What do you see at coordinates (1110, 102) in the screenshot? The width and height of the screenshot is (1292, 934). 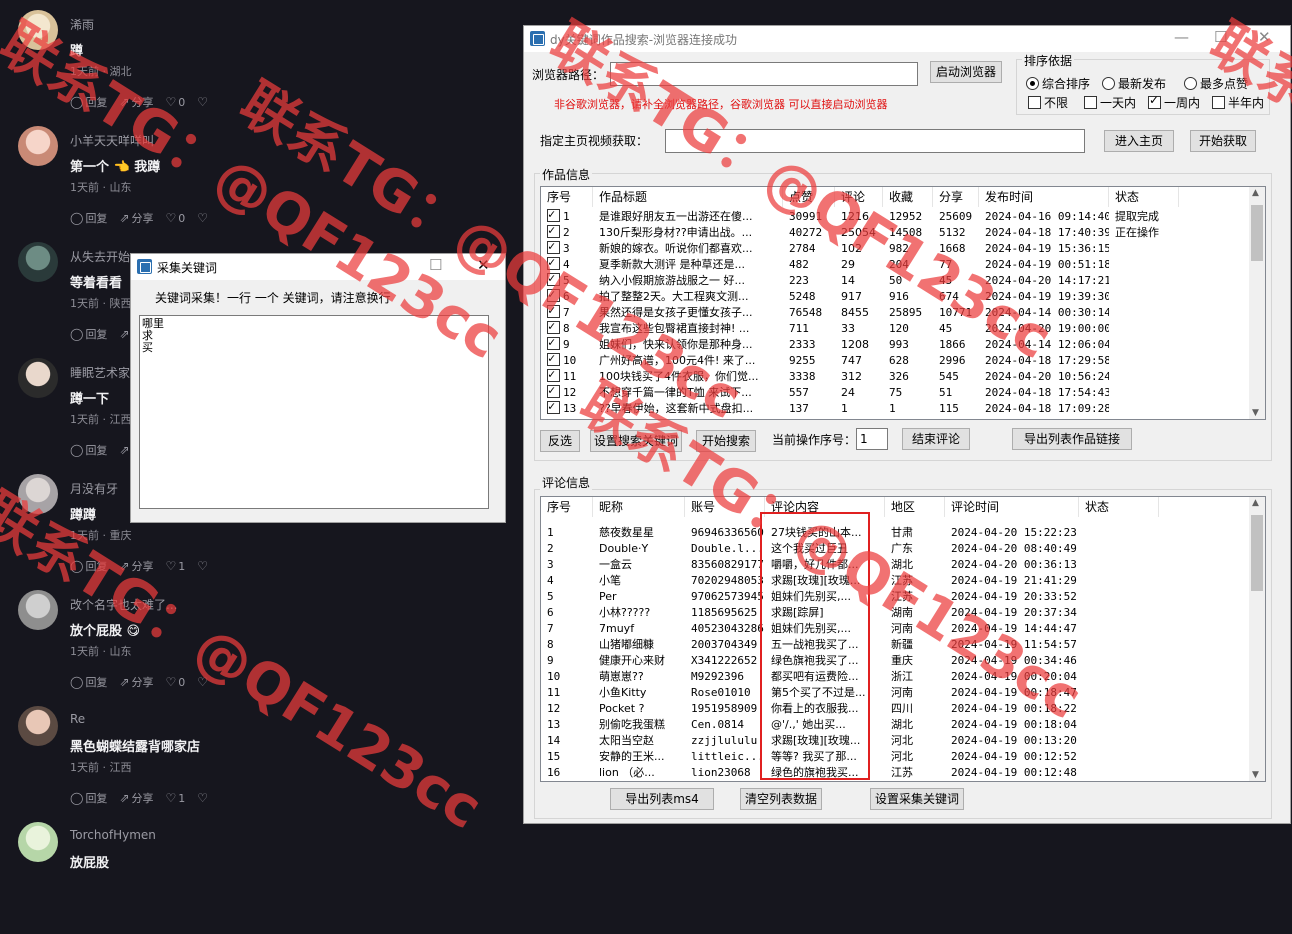 I see `time-option-1: 一天内` at bounding box center [1110, 102].